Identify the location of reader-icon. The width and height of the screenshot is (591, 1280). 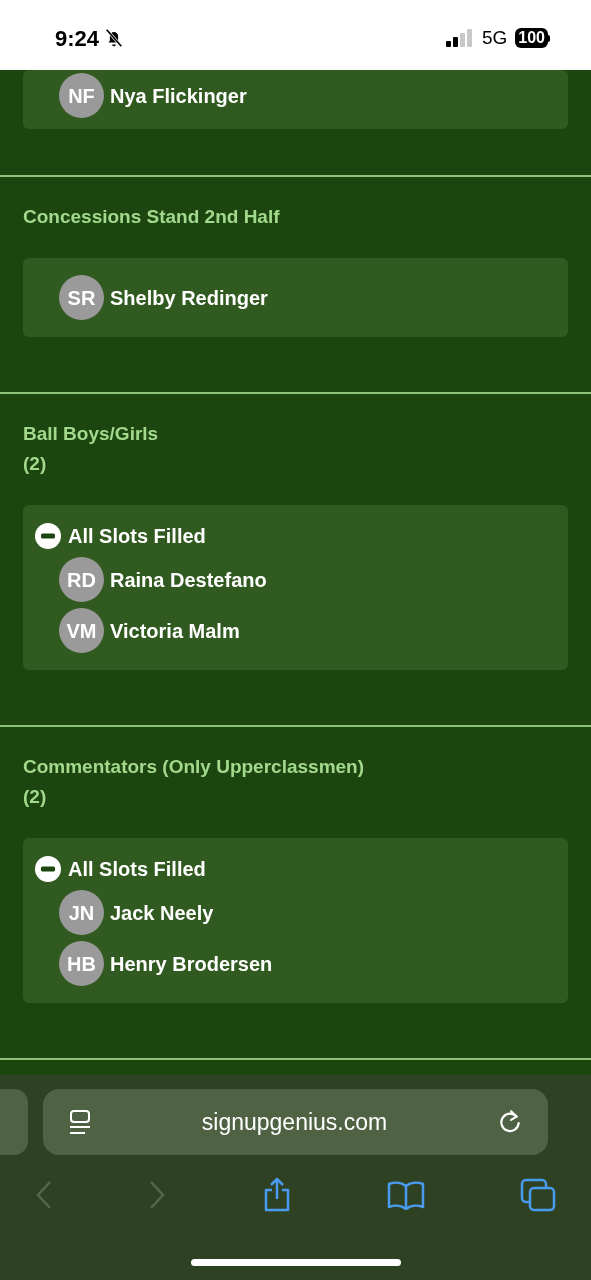
(80, 1122).